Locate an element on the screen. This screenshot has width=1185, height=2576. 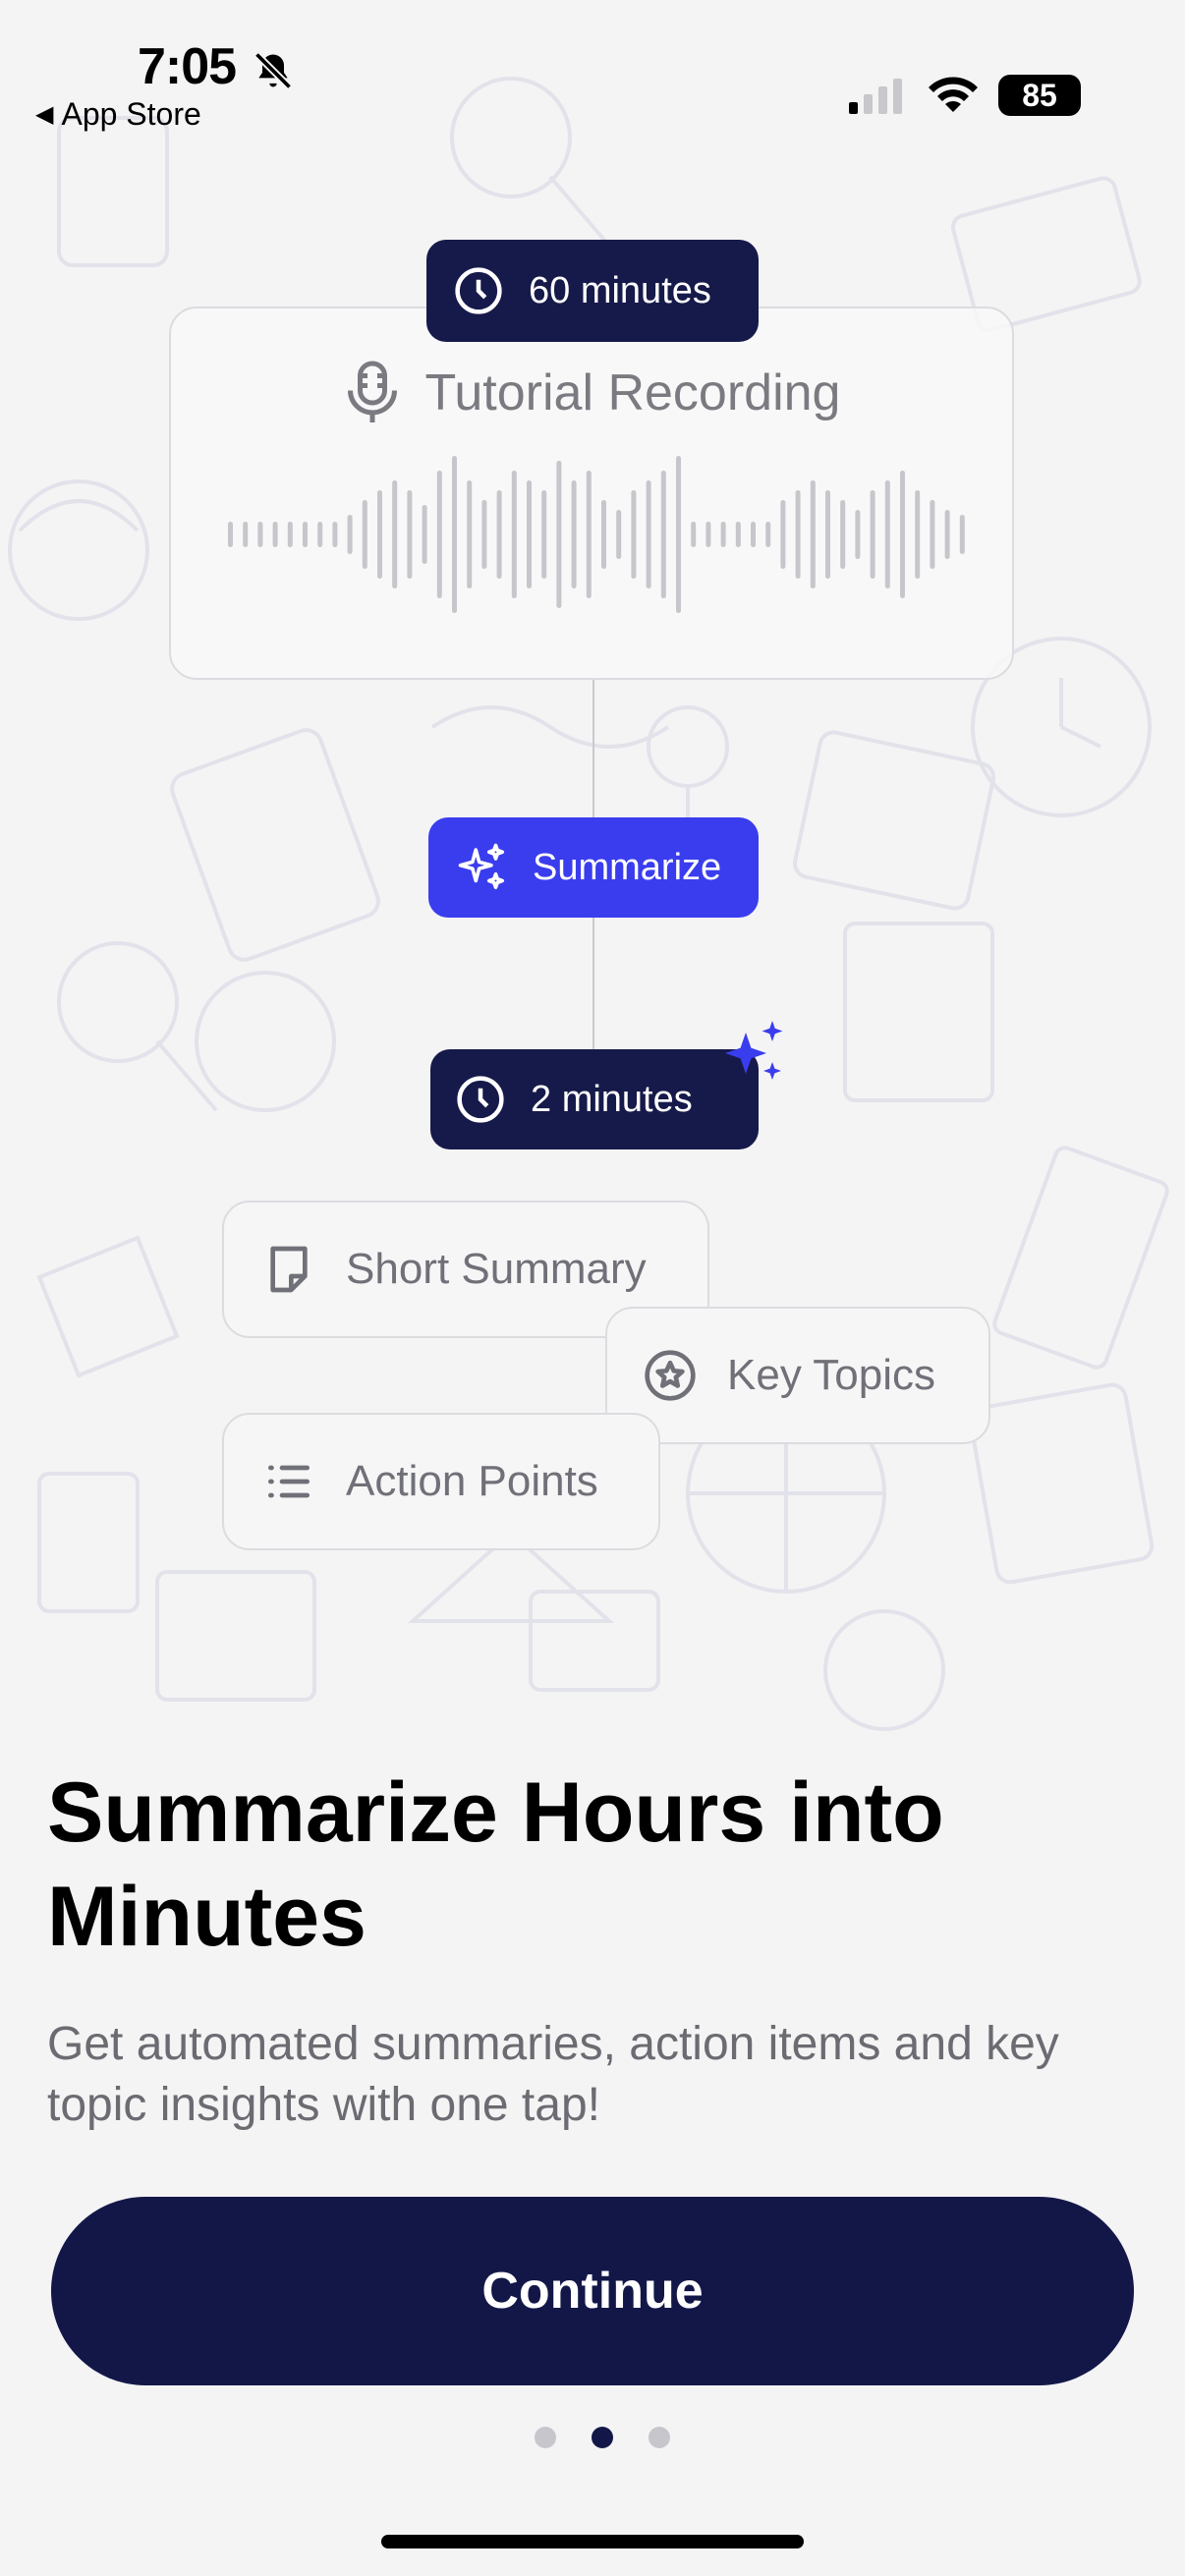
bell-off-icon is located at coordinates (274, 70).